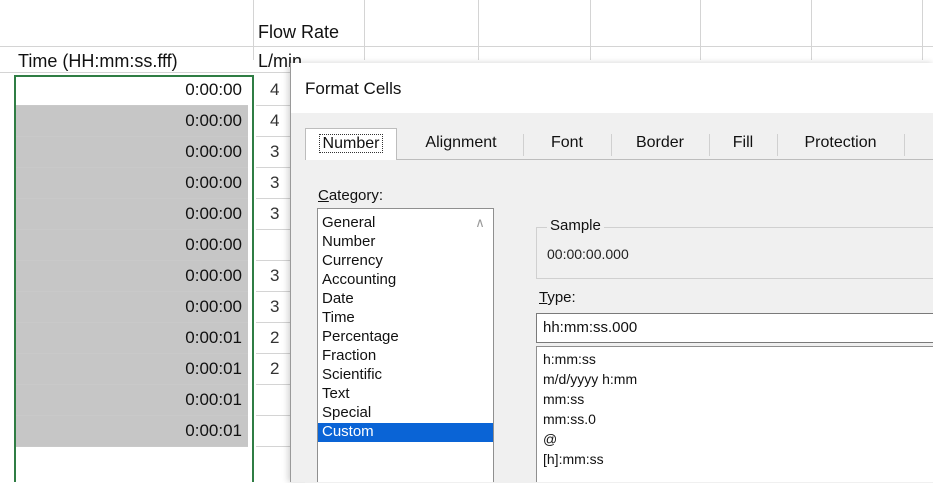 The image size is (933, 483). Describe the element at coordinates (405, 280) in the screenshot. I see `category-item: Accounting` at that location.